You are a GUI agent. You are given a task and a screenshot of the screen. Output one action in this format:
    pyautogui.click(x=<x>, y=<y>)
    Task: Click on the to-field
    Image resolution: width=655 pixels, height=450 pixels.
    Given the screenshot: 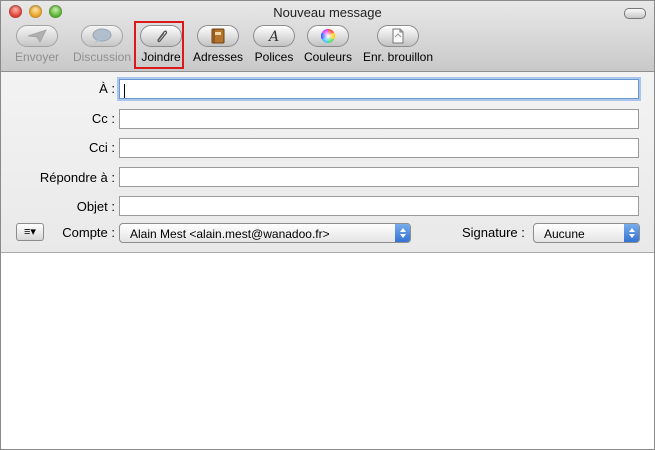 What is the action you would take?
    pyautogui.click(x=379, y=89)
    